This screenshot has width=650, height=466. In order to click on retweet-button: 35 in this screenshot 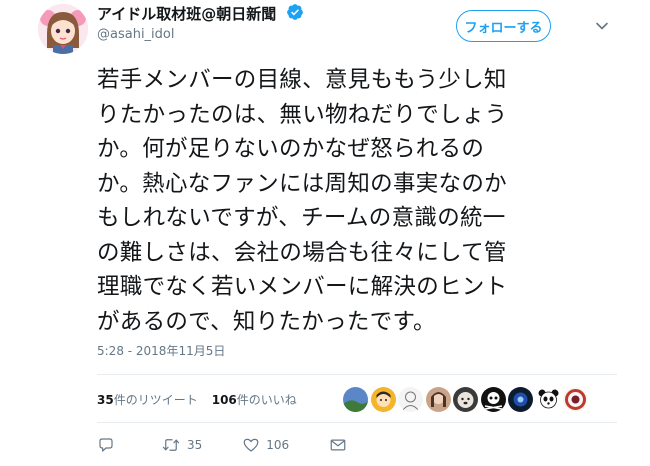, I will do `click(181, 445)`.